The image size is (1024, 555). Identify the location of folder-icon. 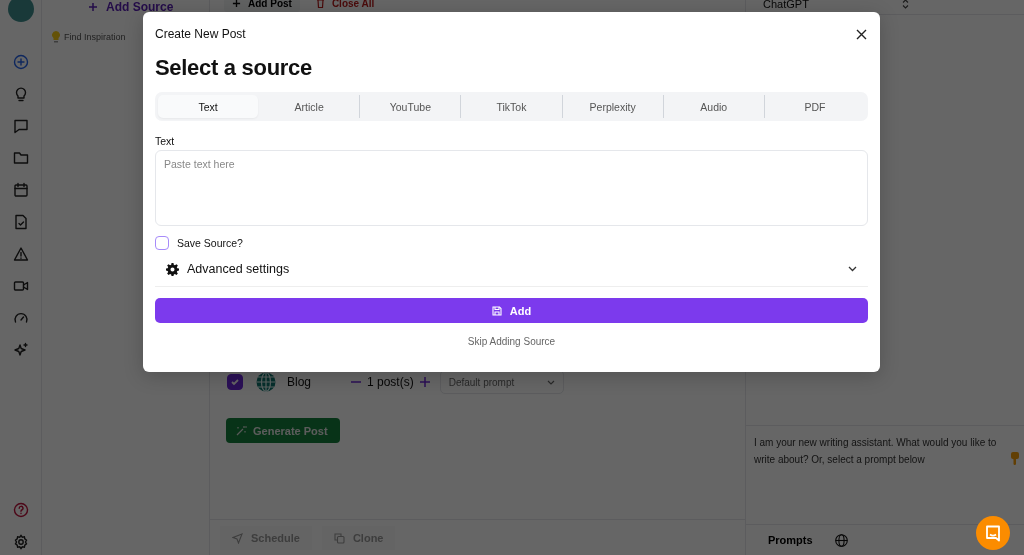
(20, 158).